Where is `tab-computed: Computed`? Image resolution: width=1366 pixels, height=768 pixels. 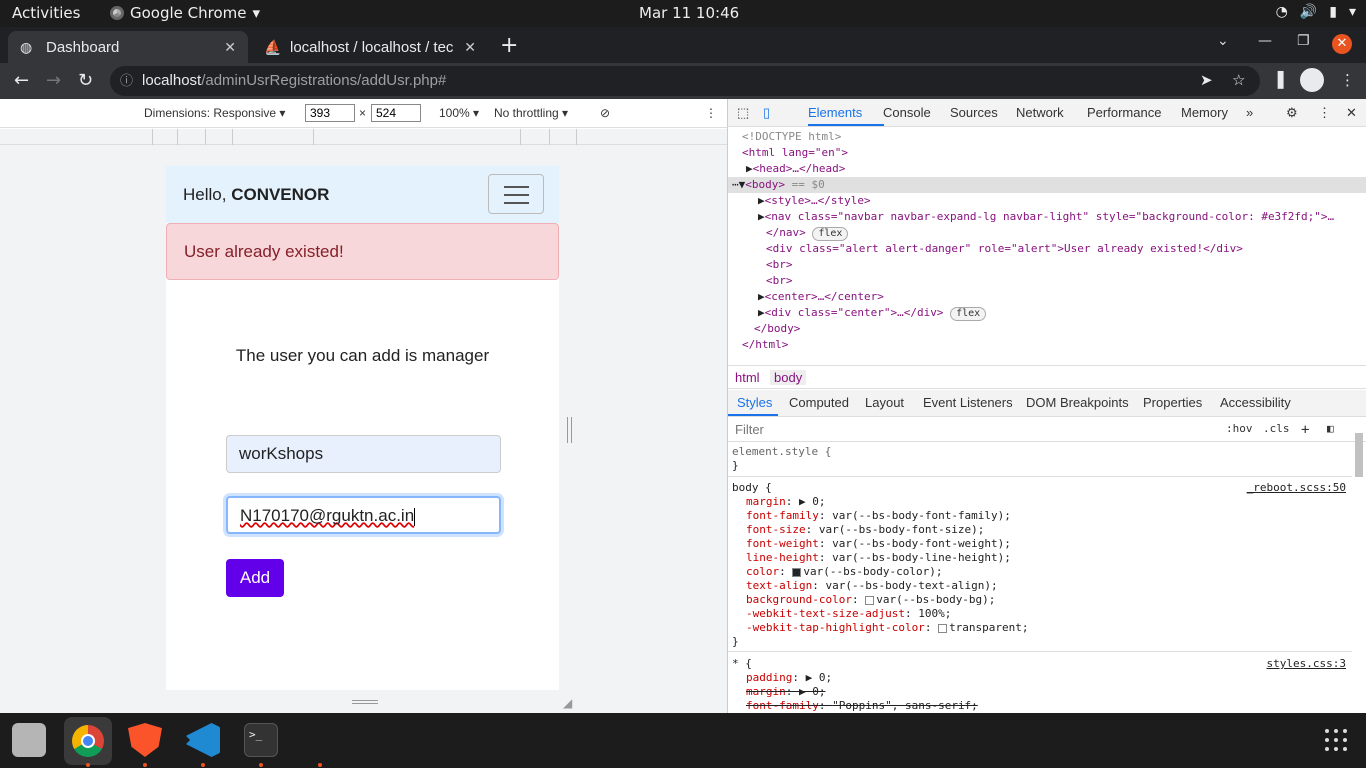
tab-computed: Computed is located at coordinates (819, 402).